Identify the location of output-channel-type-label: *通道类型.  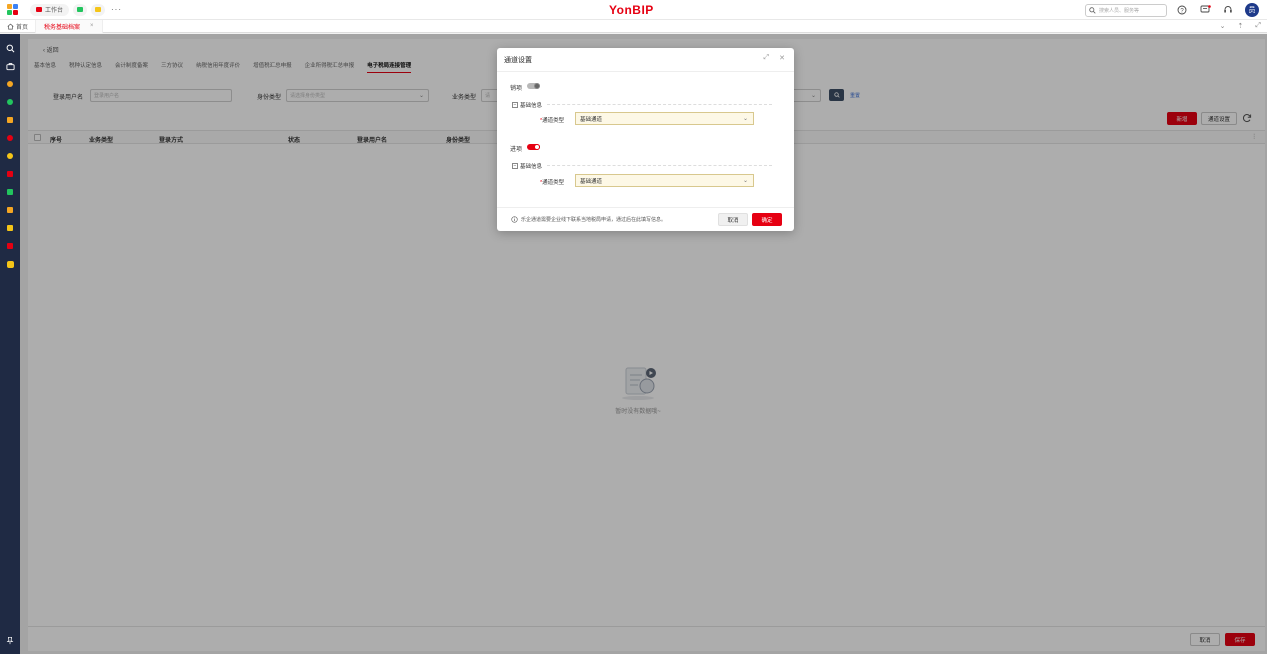
(552, 121).